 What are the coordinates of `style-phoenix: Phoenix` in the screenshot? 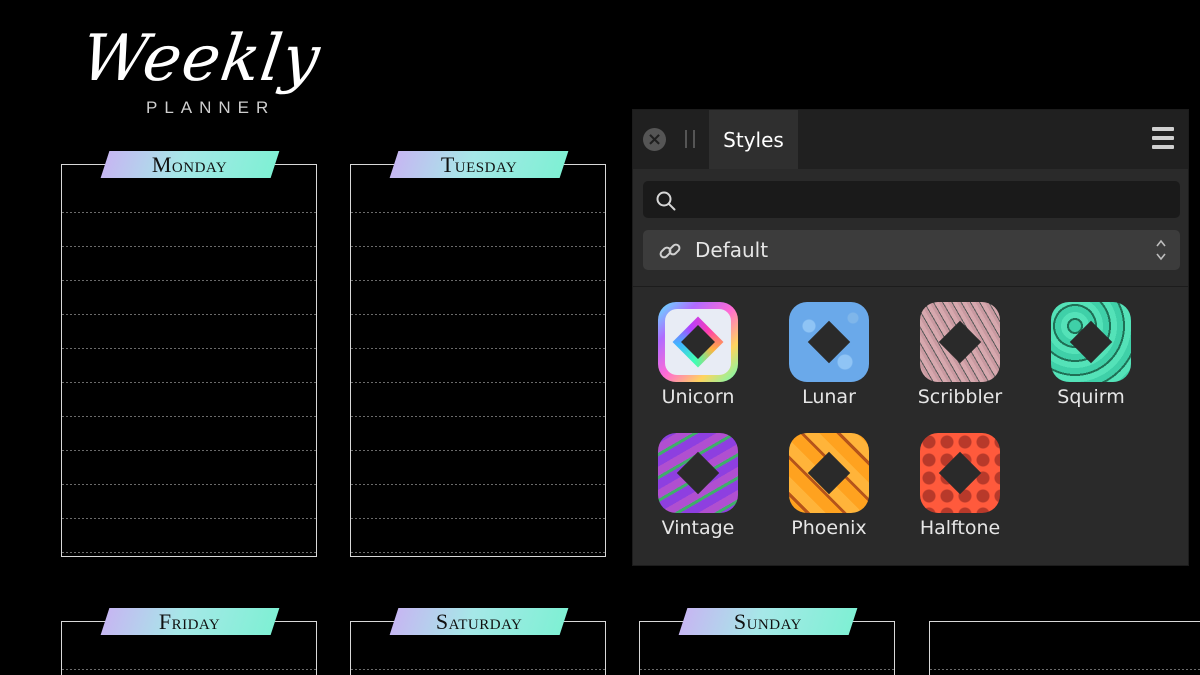 It's located at (826, 493).